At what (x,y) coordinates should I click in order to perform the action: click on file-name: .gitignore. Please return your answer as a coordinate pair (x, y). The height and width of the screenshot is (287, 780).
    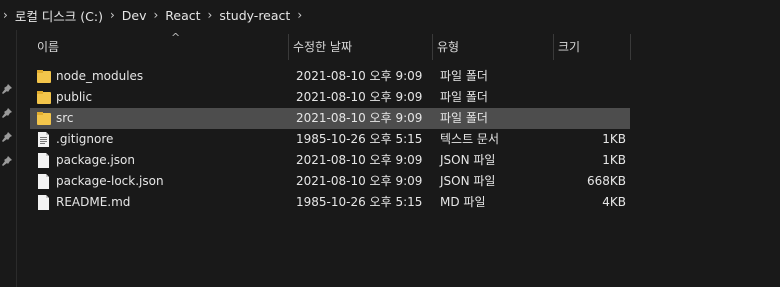
    Looking at the image, I should click on (84, 139).